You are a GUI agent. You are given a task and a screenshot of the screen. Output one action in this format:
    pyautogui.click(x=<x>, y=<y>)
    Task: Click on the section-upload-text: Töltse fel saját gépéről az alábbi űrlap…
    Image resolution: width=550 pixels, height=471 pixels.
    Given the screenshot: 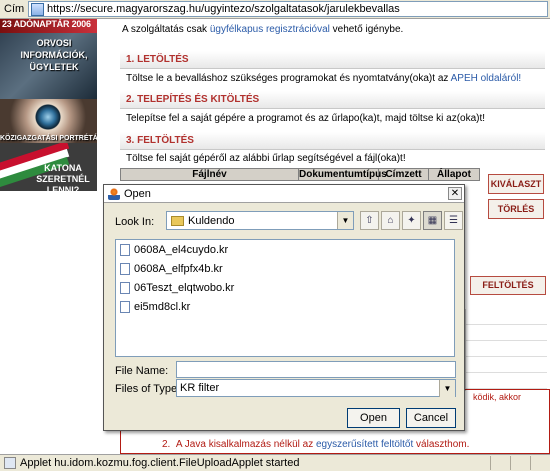 What is the action you would take?
    pyautogui.click(x=266, y=158)
    